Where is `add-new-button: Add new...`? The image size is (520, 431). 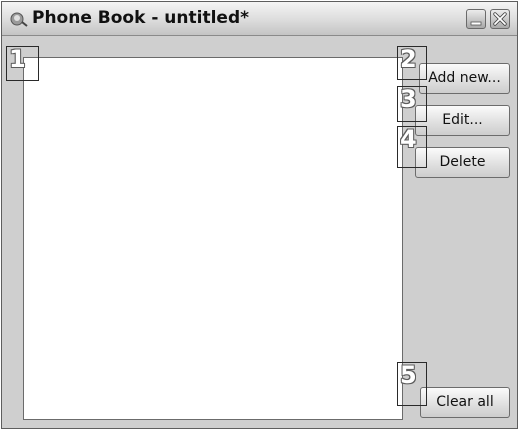
add-new-button: Add new... is located at coordinates (464, 78).